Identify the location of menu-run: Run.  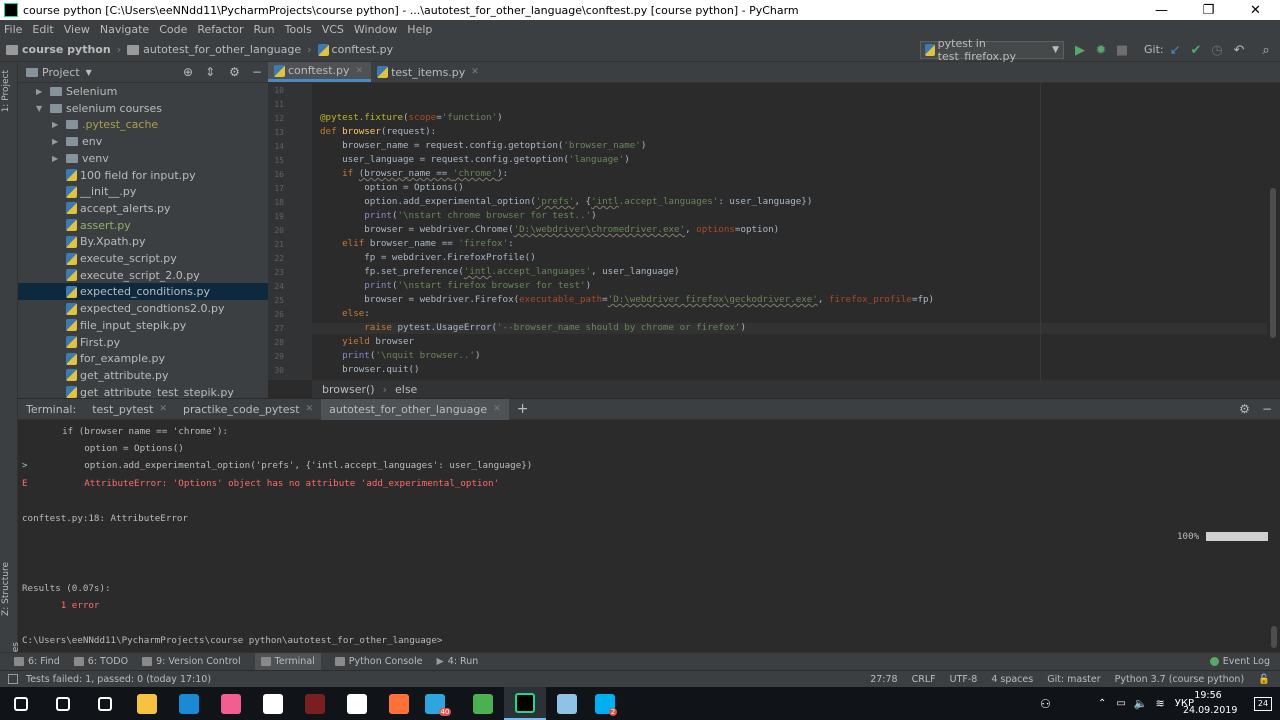
(264, 29).